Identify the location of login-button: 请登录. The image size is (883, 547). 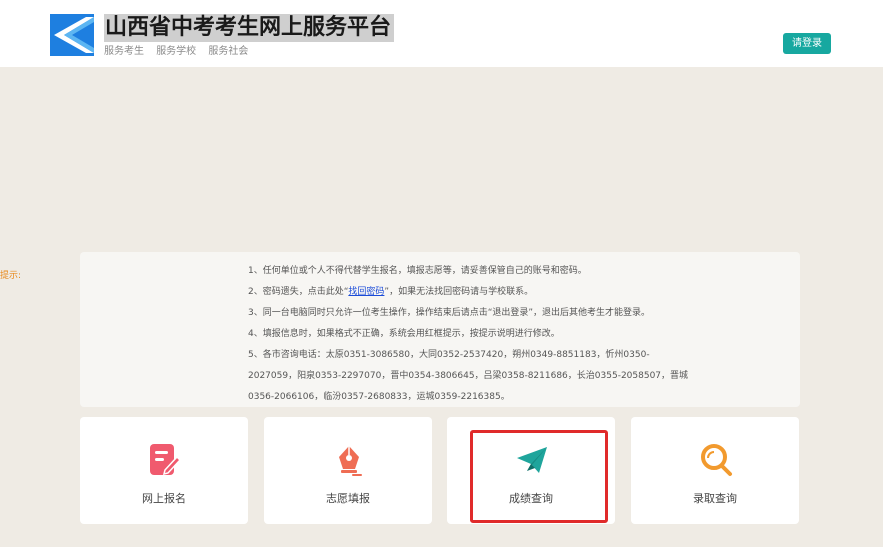
(807, 43).